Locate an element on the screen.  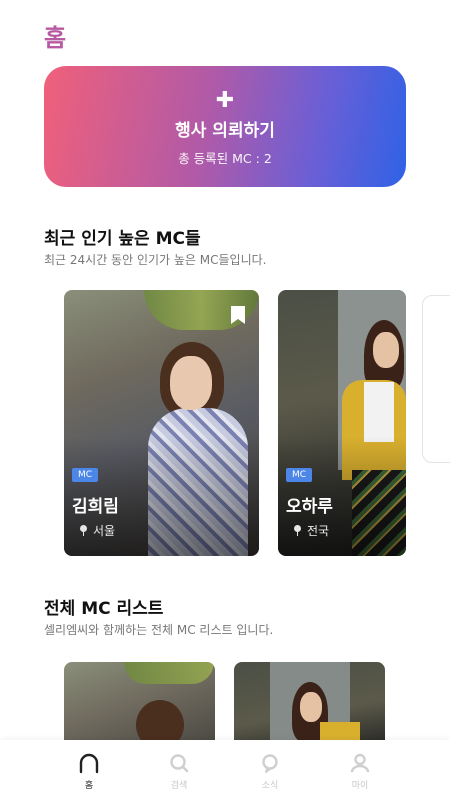
tab-my: 마이 is located at coordinates (360, 771).